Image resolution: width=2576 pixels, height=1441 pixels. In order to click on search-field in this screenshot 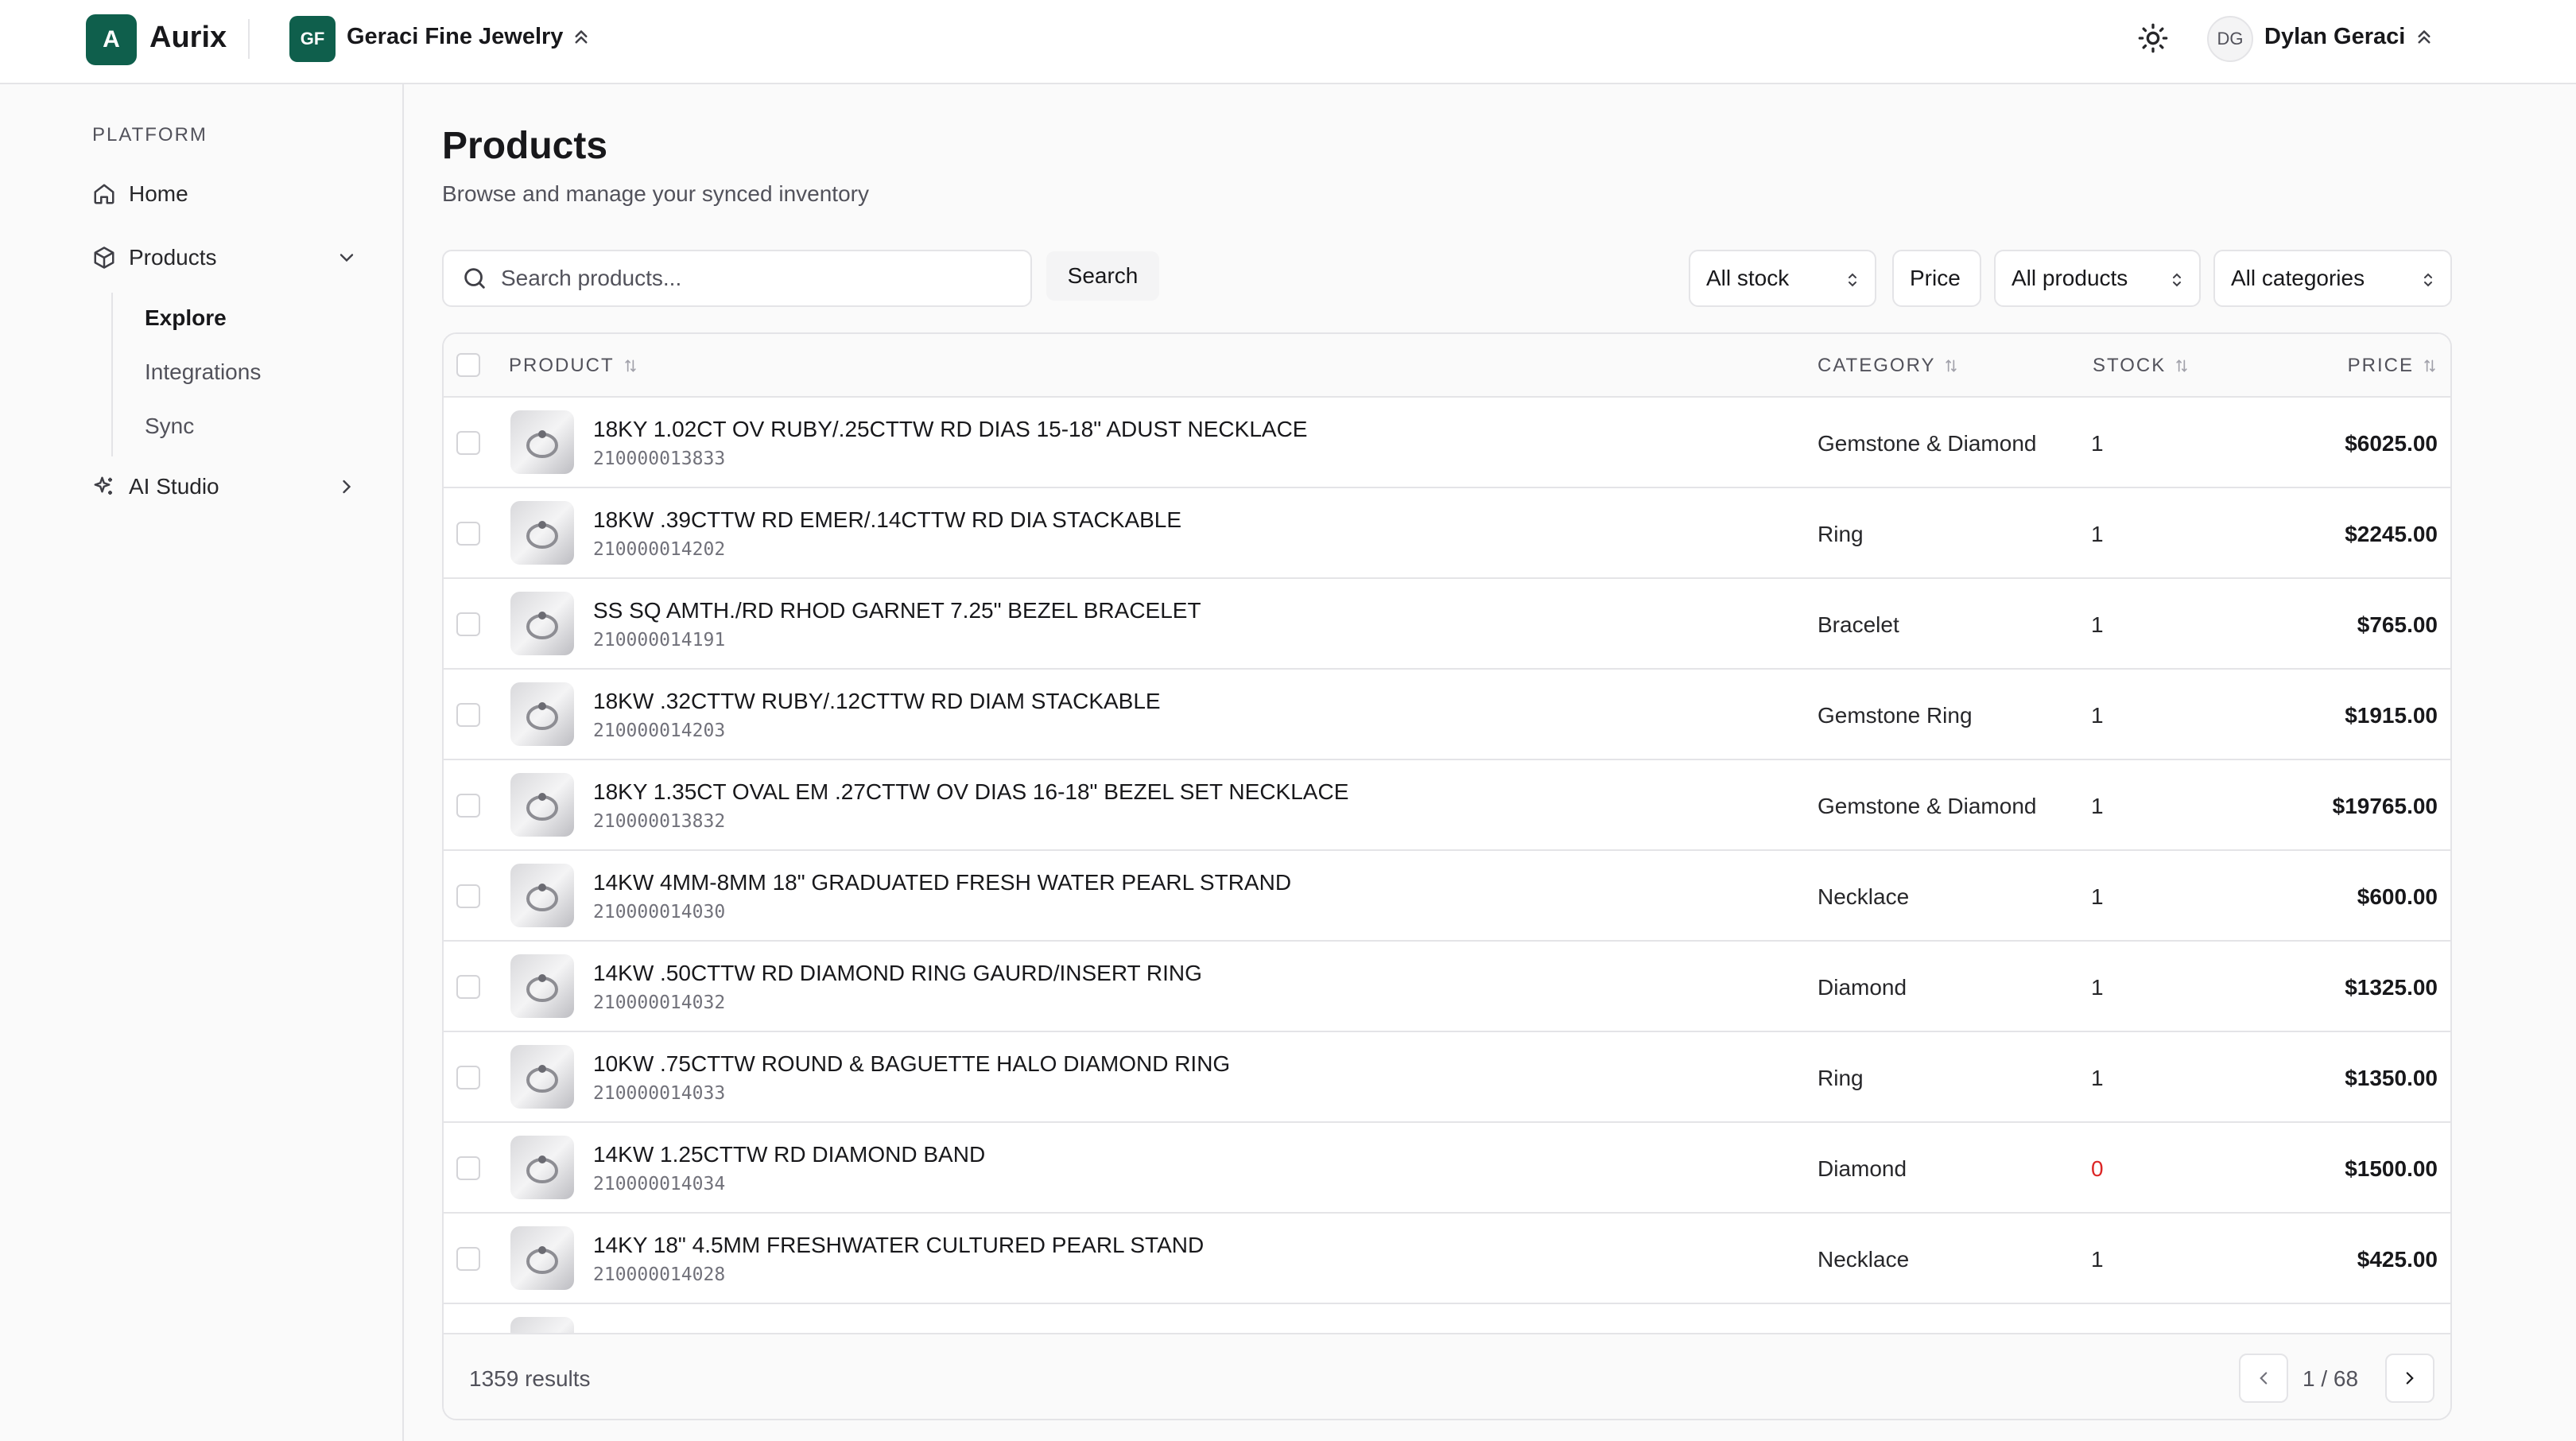, I will do `click(737, 278)`.